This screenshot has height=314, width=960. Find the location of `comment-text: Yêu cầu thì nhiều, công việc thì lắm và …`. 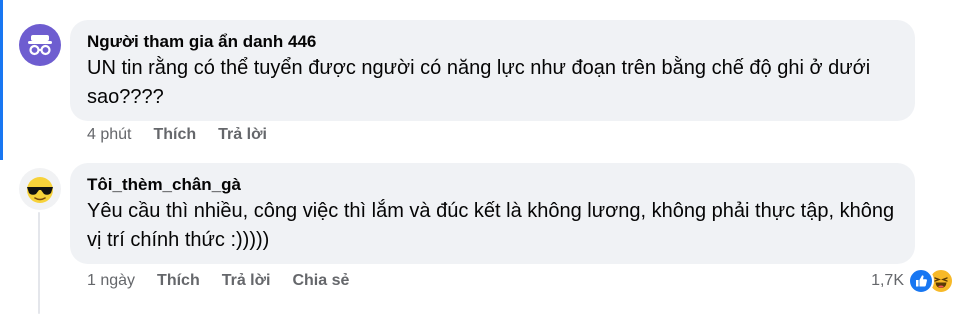

comment-text: Yêu cầu thì nhiều, công việc thì lắm và … is located at coordinates (491, 225).